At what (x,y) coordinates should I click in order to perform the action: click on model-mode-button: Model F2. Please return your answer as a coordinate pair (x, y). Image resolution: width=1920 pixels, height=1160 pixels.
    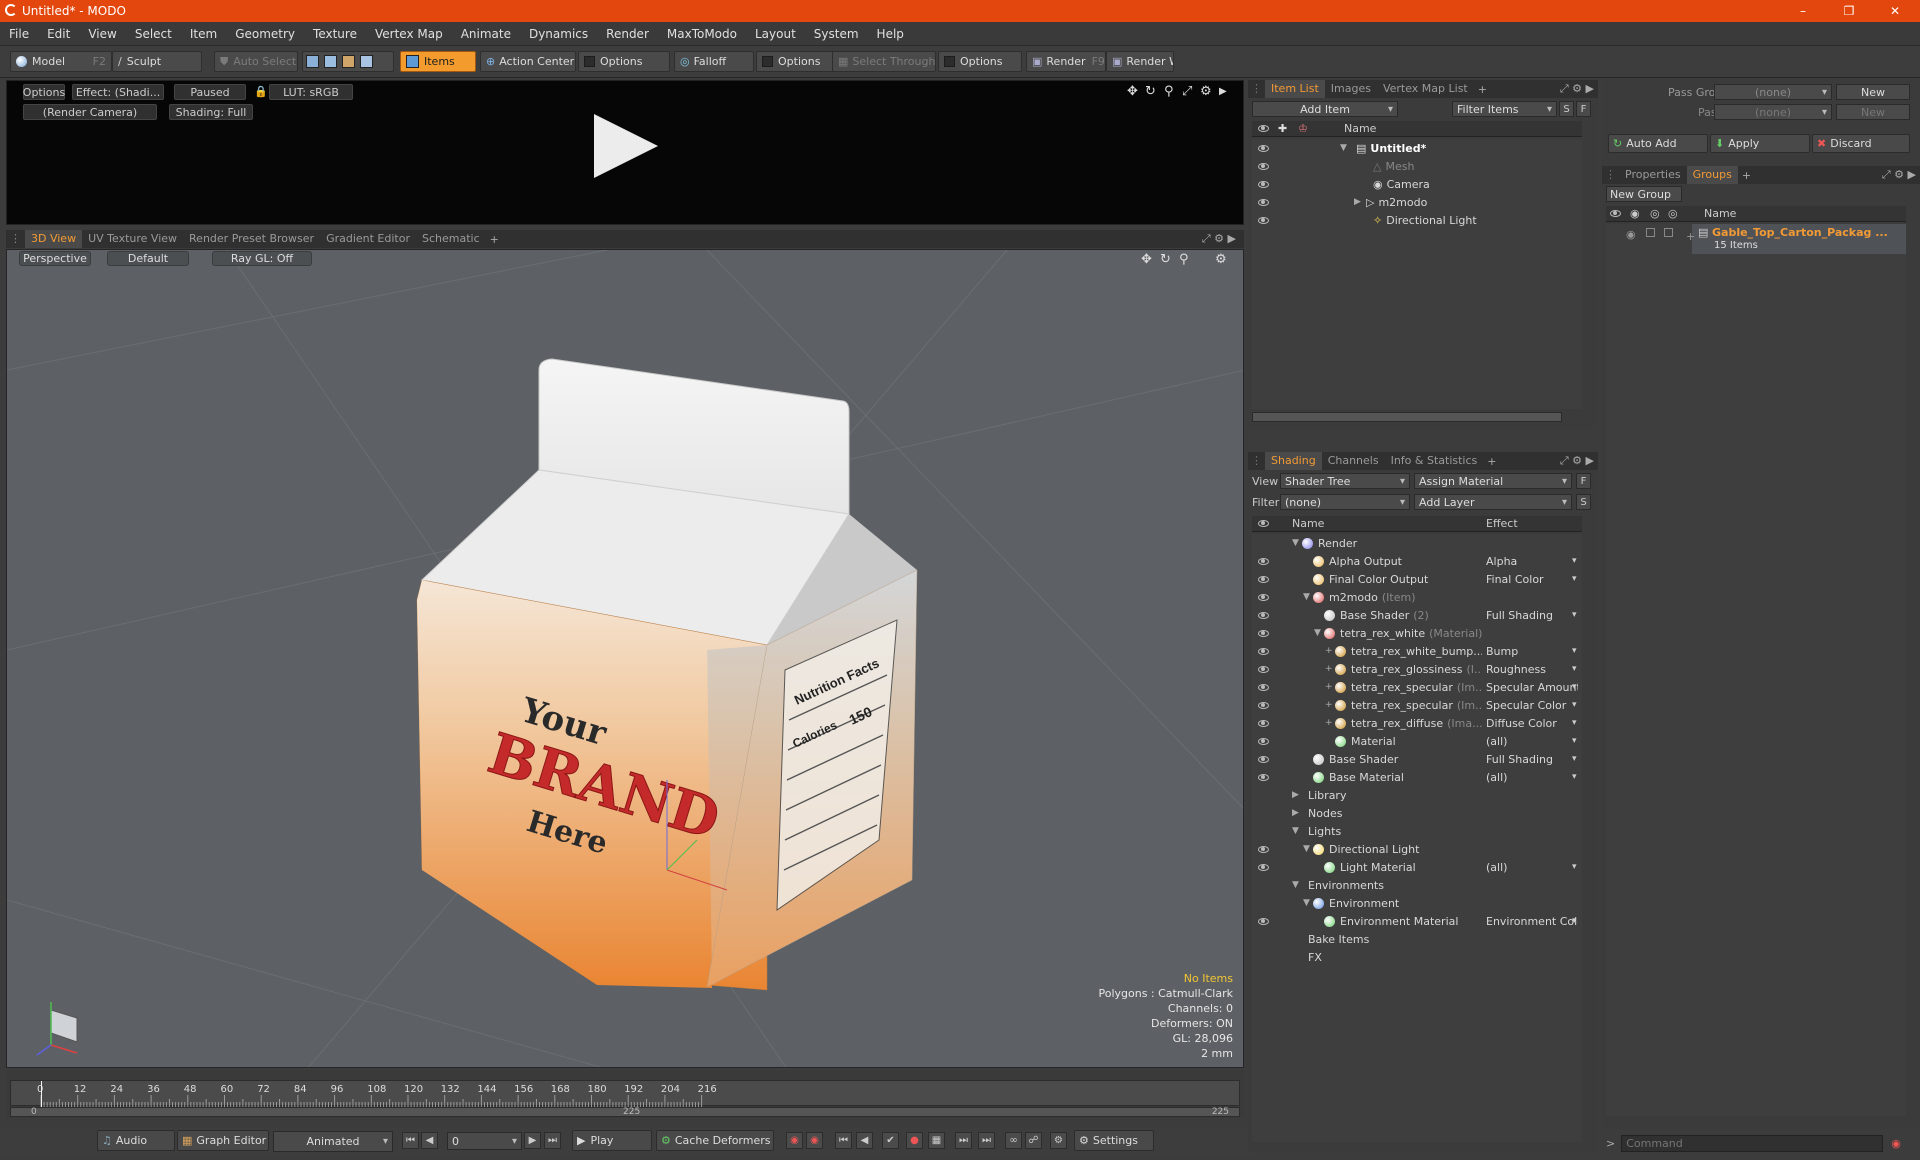
    Looking at the image, I should click on (61, 61).